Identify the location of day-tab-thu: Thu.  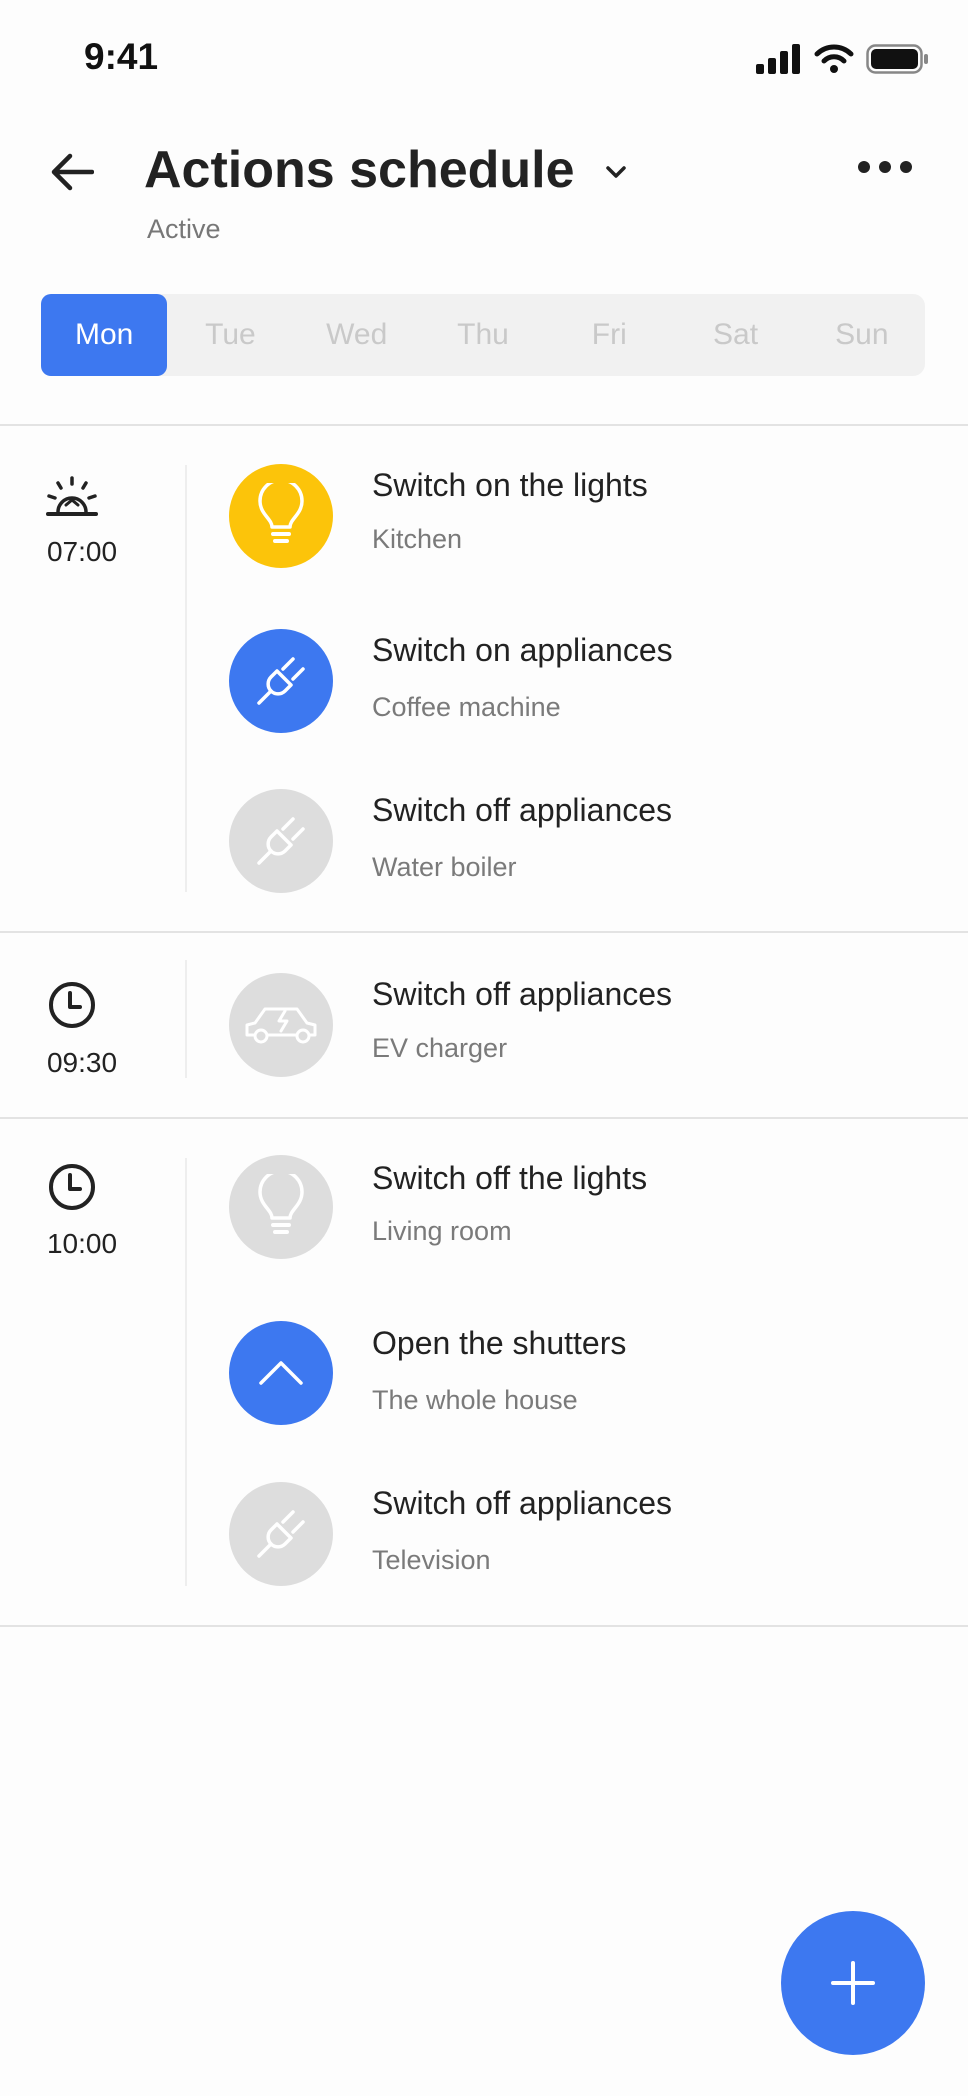
(483, 335).